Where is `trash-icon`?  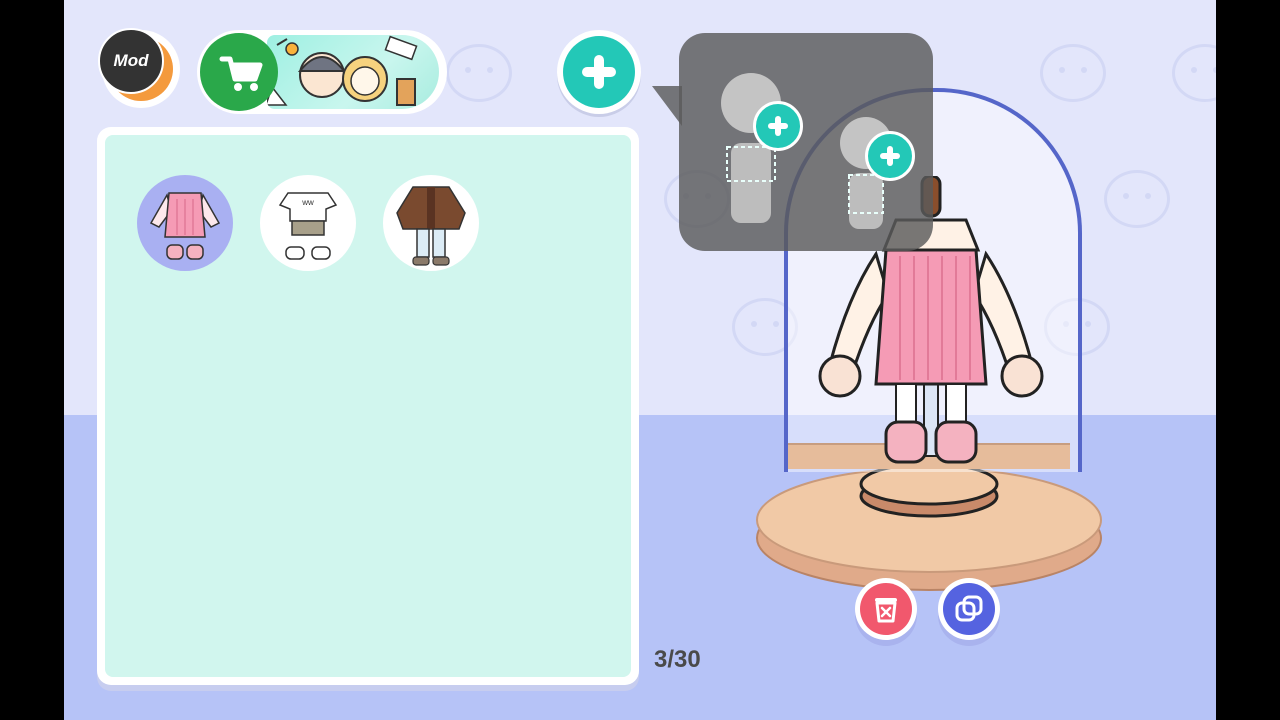 trash-icon is located at coordinates (886, 610).